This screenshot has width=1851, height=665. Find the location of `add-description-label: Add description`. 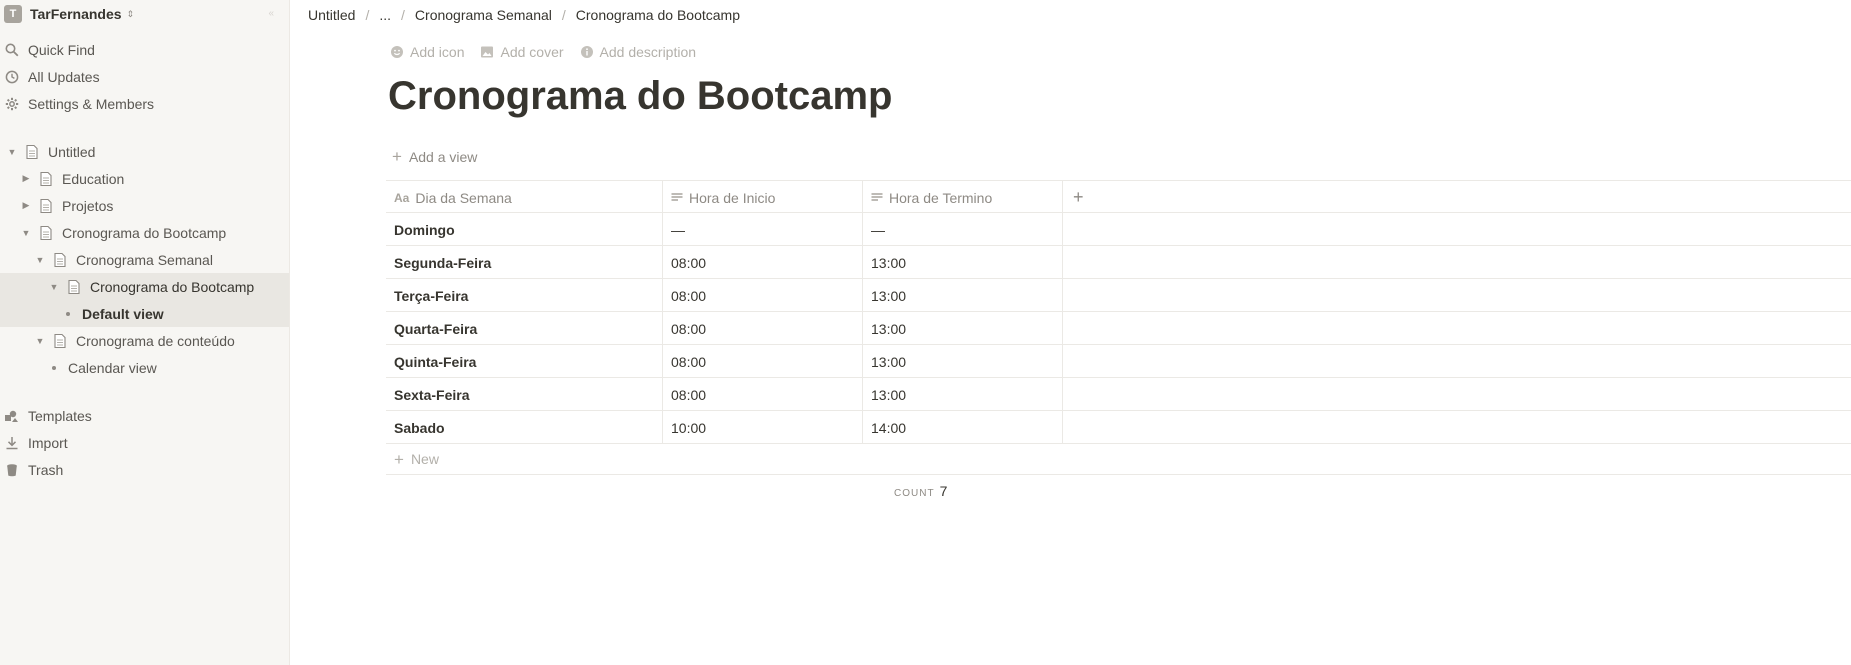

add-description-label: Add description is located at coordinates (648, 52).